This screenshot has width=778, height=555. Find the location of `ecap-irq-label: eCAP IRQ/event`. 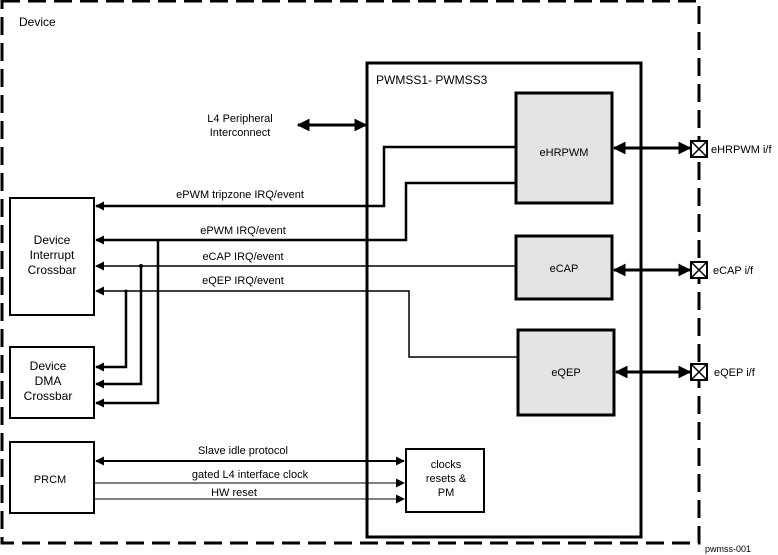

ecap-irq-label: eCAP IRQ/event is located at coordinates (242, 257).